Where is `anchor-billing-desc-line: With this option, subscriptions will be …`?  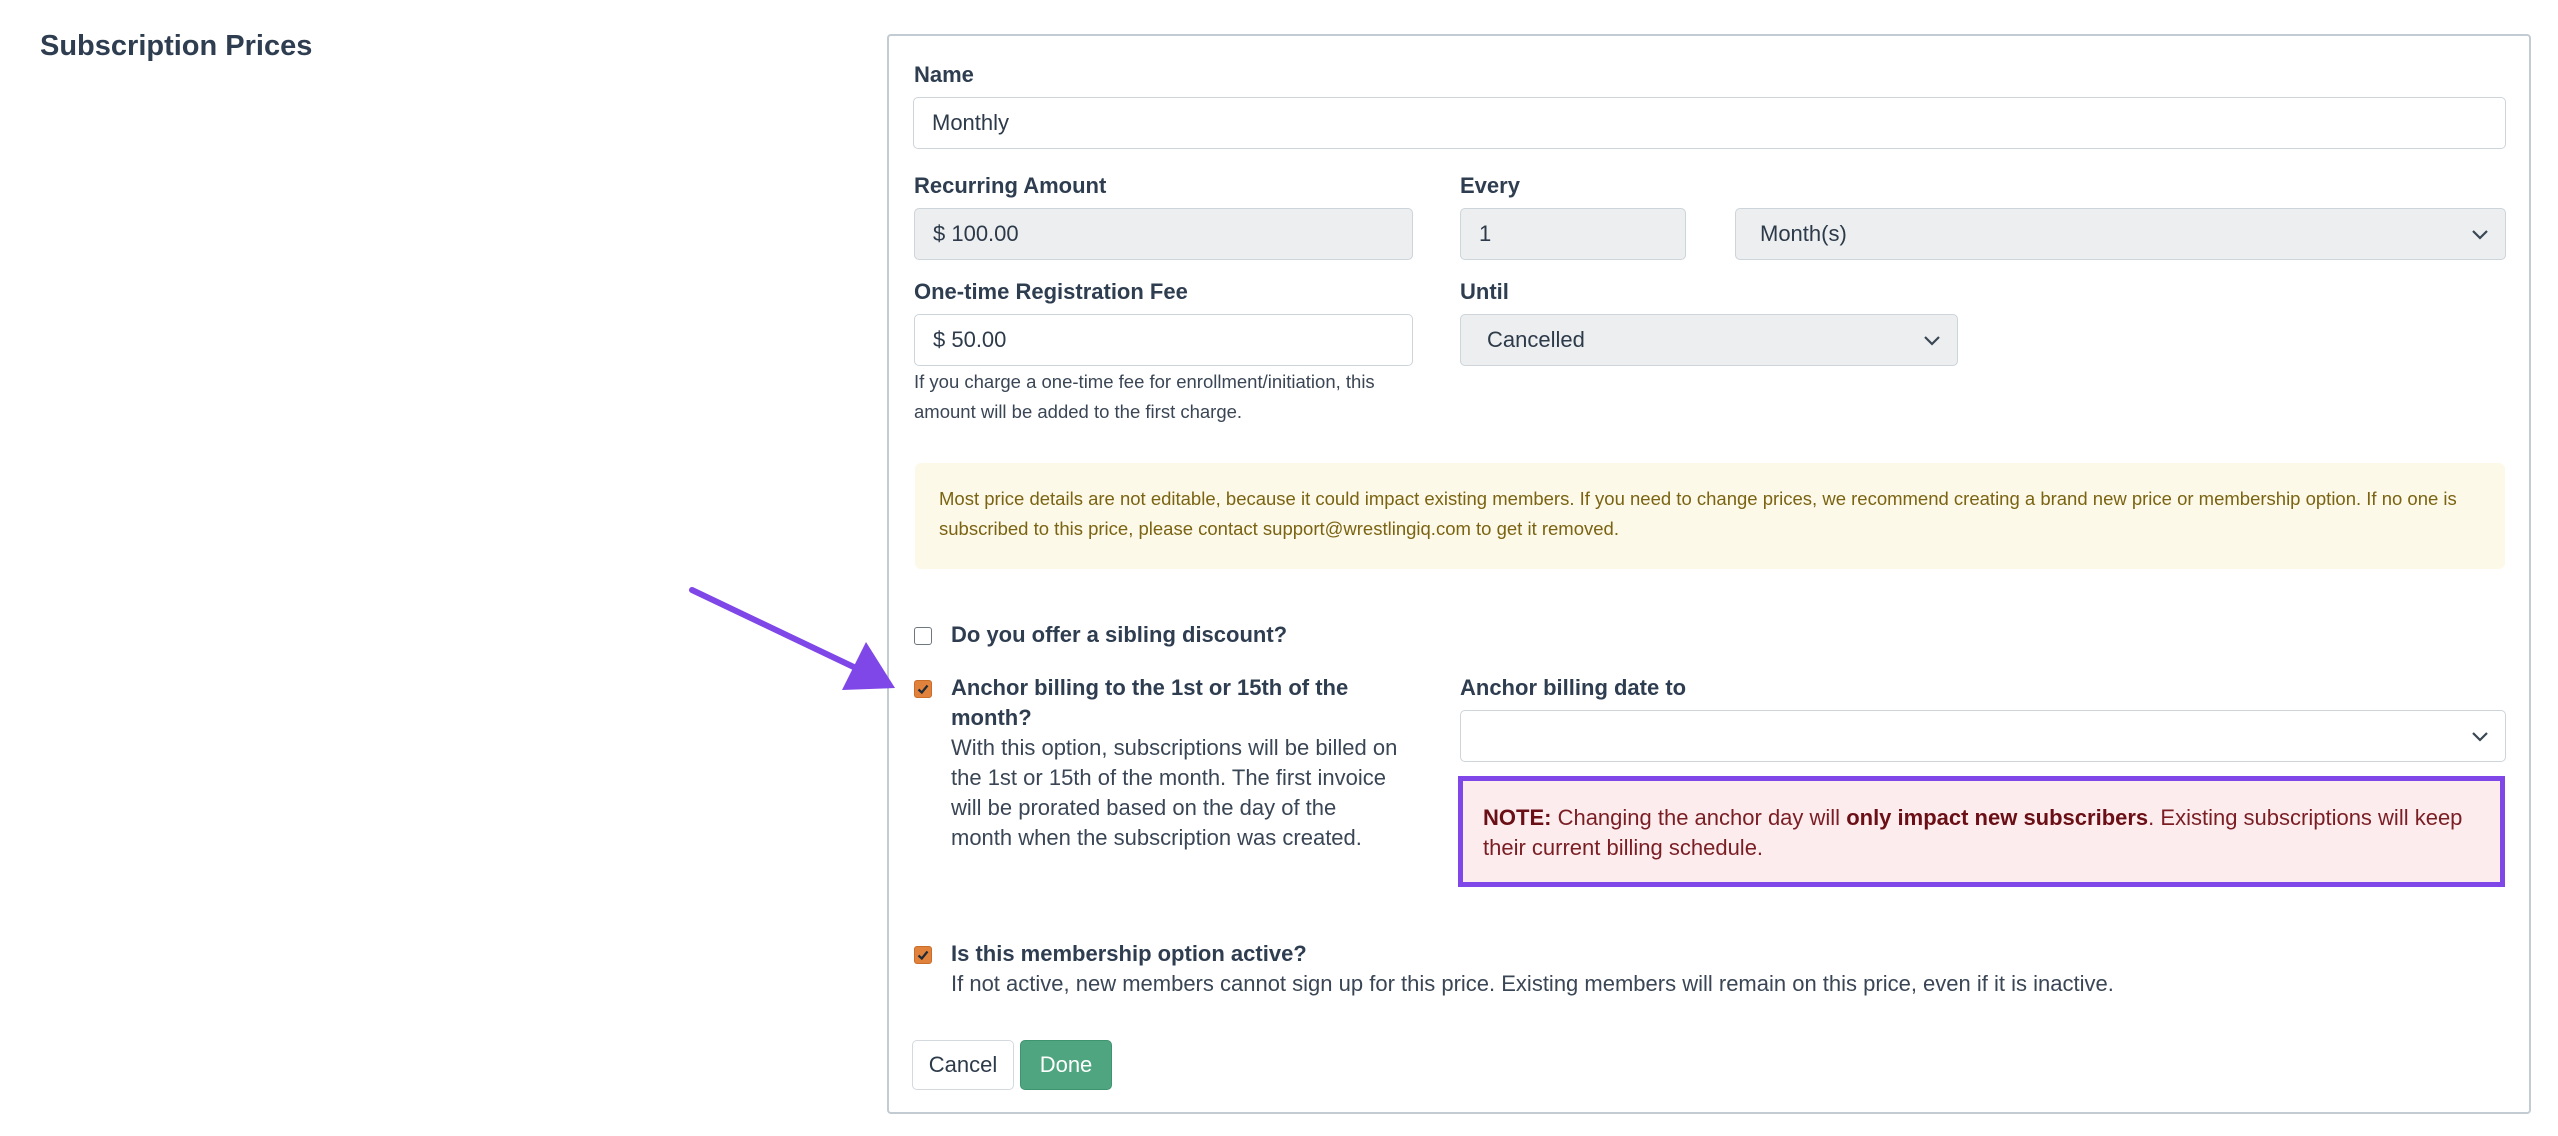
anchor-billing-desc-line: With this option, subscriptions will be … is located at coordinates (1174, 747).